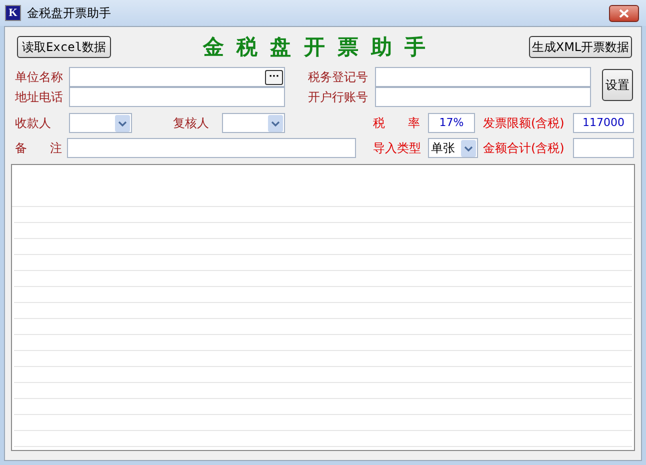 The height and width of the screenshot is (465, 646). What do you see at coordinates (397, 148) in the screenshot?
I see `field-label: 导入类型` at bounding box center [397, 148].